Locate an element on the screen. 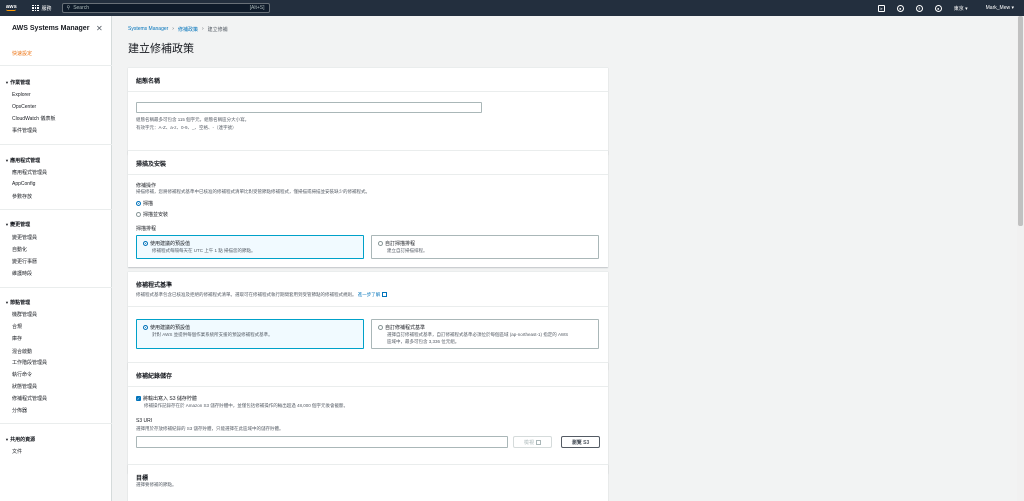  view-button-label: 檢視 is located at coordinates (528, 442).